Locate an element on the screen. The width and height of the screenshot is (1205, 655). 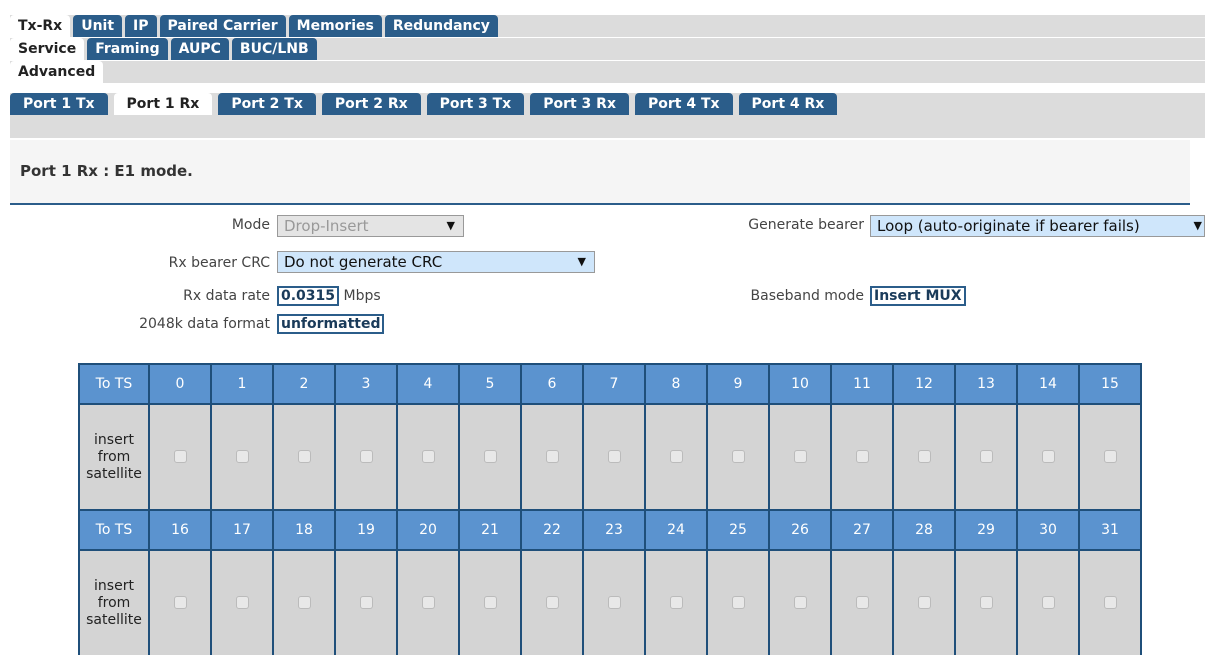
rx-crc-select: Do not generate CRC ▼ is located at coordinates (436, 262).